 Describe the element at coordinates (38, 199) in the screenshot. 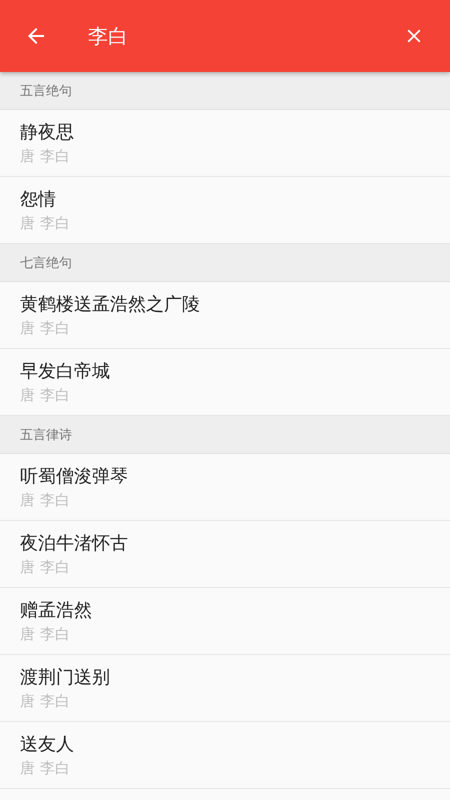

I see `poem-title: 怨情` at that location.